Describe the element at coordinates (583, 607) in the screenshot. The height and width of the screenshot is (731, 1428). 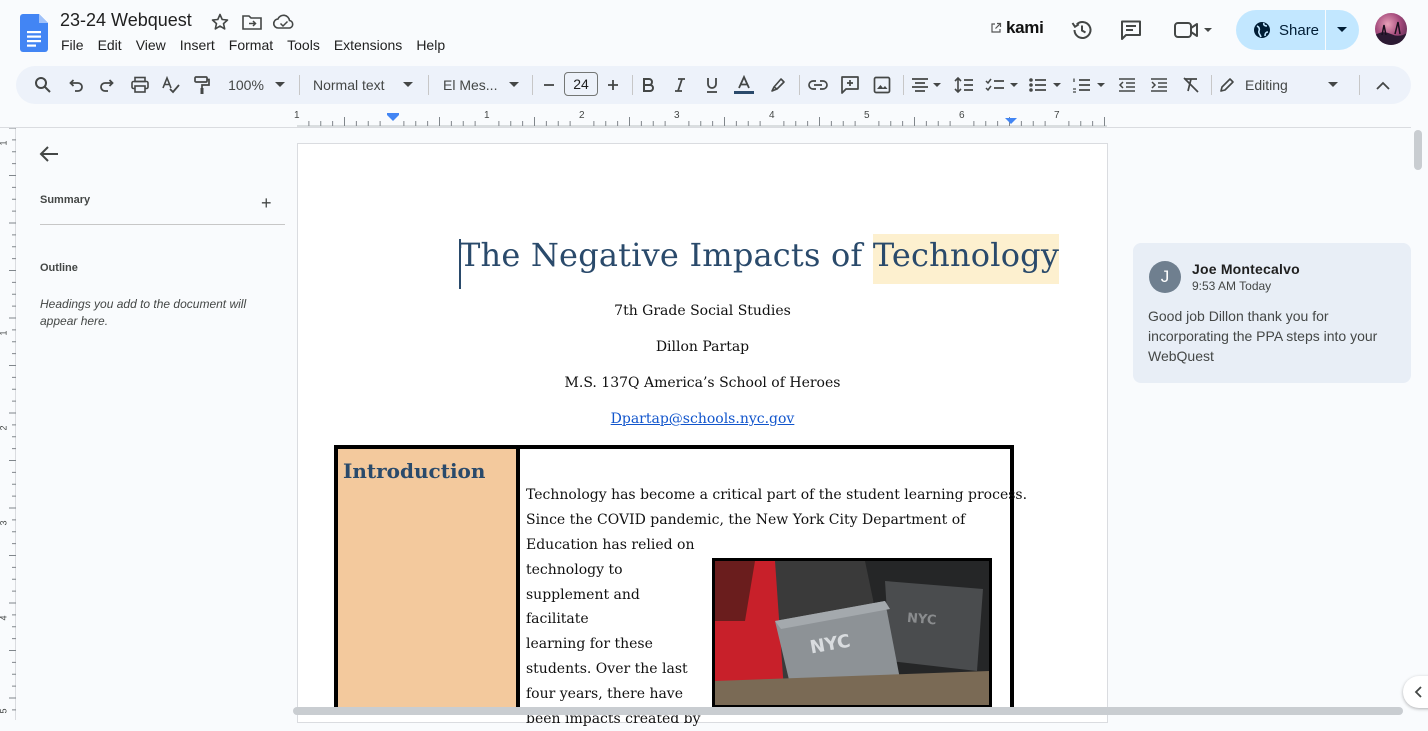
I see `paragraph-line: supplement and facilitate` at that location.